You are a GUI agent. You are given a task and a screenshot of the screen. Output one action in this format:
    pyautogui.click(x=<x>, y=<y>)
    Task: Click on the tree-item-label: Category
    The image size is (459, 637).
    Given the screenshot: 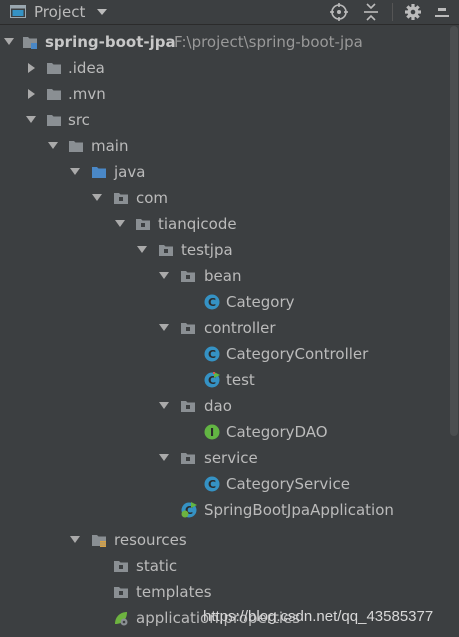 What is the action you would take?
    pyautogui.click(x=260, y=302)
    